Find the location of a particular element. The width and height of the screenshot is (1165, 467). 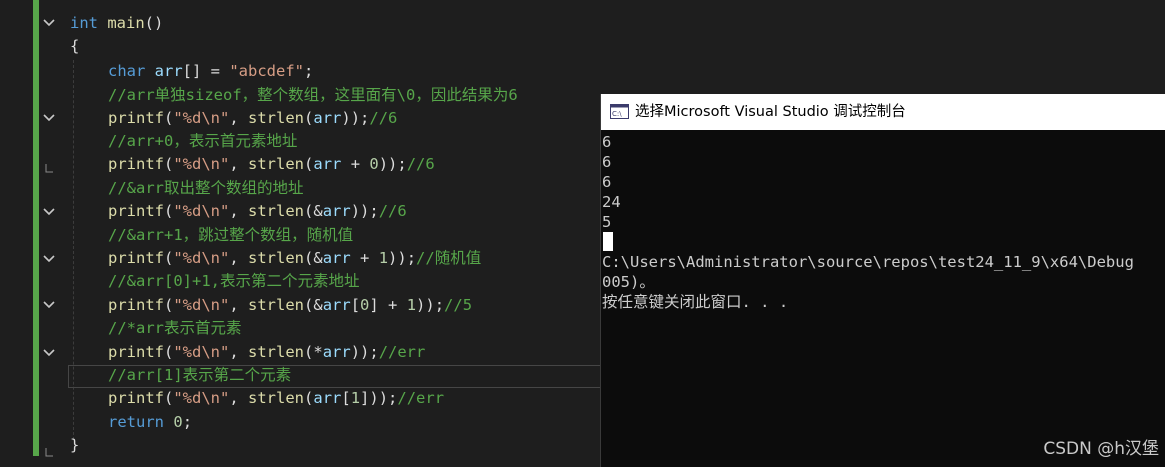

code-token: char is located at coordinates (127, 71).